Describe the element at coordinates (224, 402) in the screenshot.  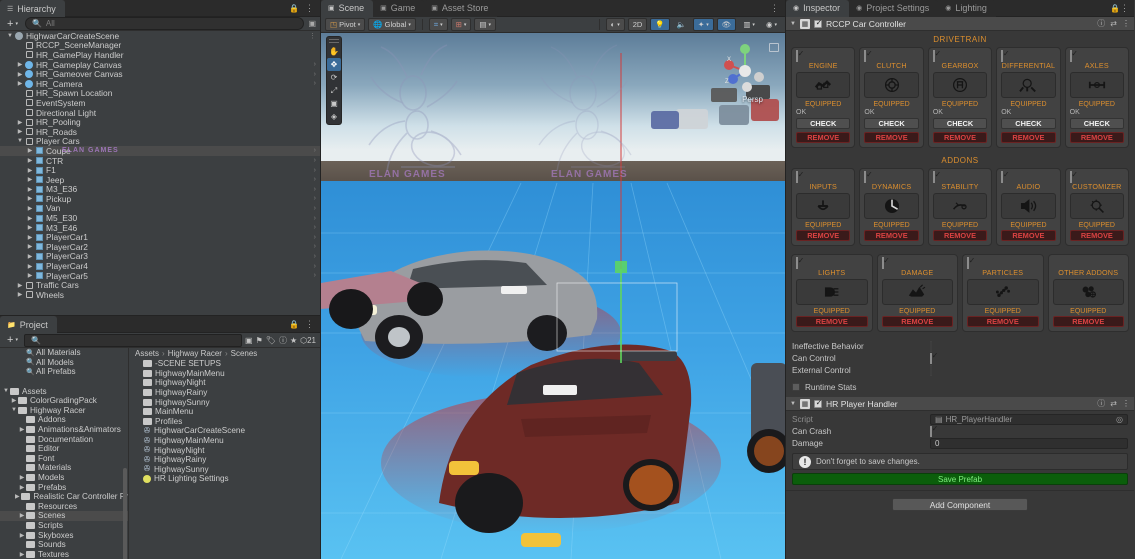
I see `asset-item: HighwaySunny` at that location.